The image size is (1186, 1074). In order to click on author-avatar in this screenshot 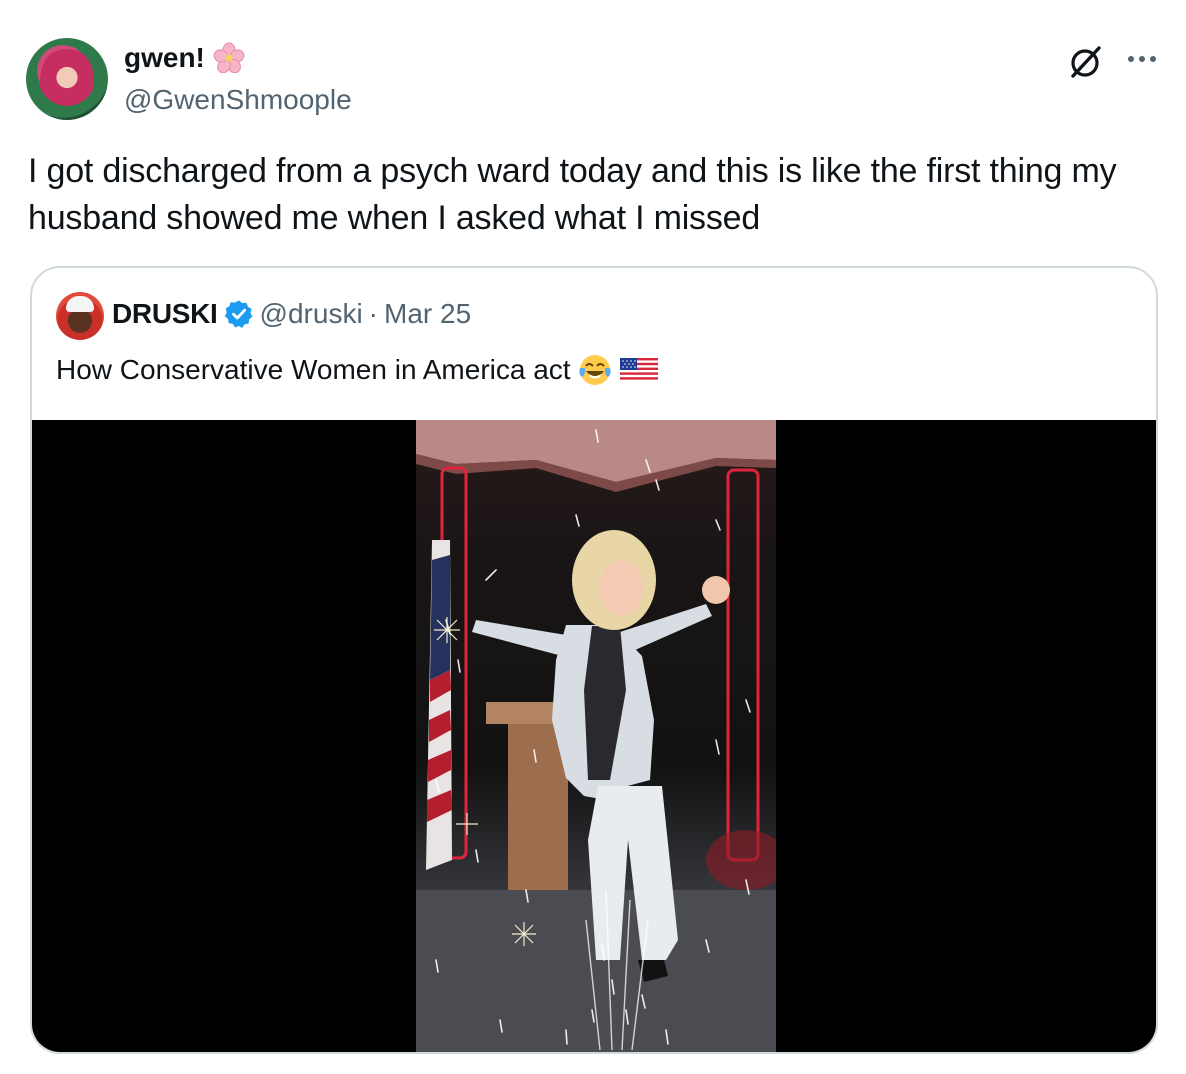, I will do `click(67, 79)`.